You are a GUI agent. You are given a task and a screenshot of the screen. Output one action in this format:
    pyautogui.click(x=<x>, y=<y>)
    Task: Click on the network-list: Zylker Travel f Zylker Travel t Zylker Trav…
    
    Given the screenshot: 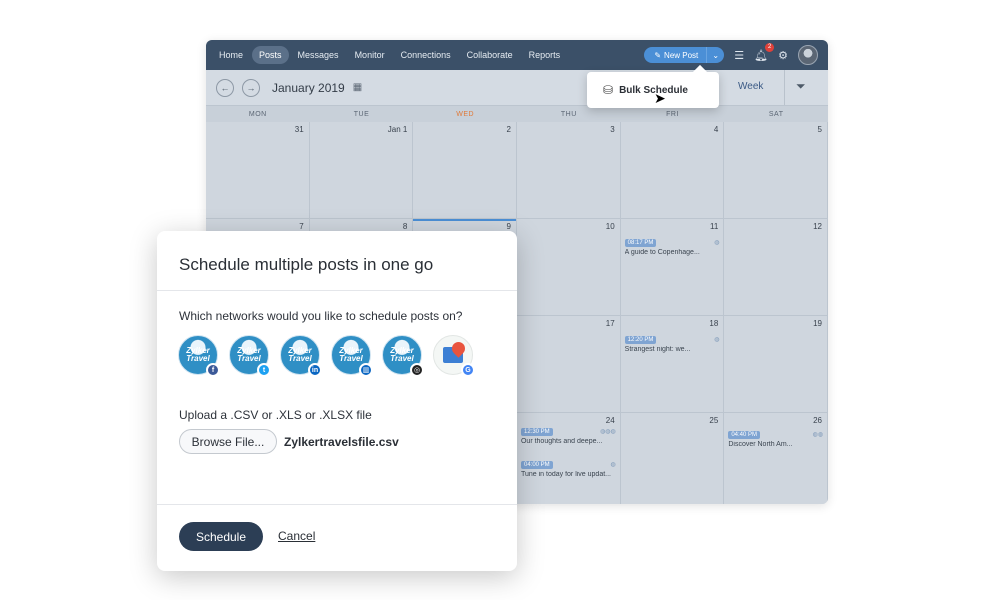 What is the action you would take?
    pyautogui.click(x=331, y=356)
    